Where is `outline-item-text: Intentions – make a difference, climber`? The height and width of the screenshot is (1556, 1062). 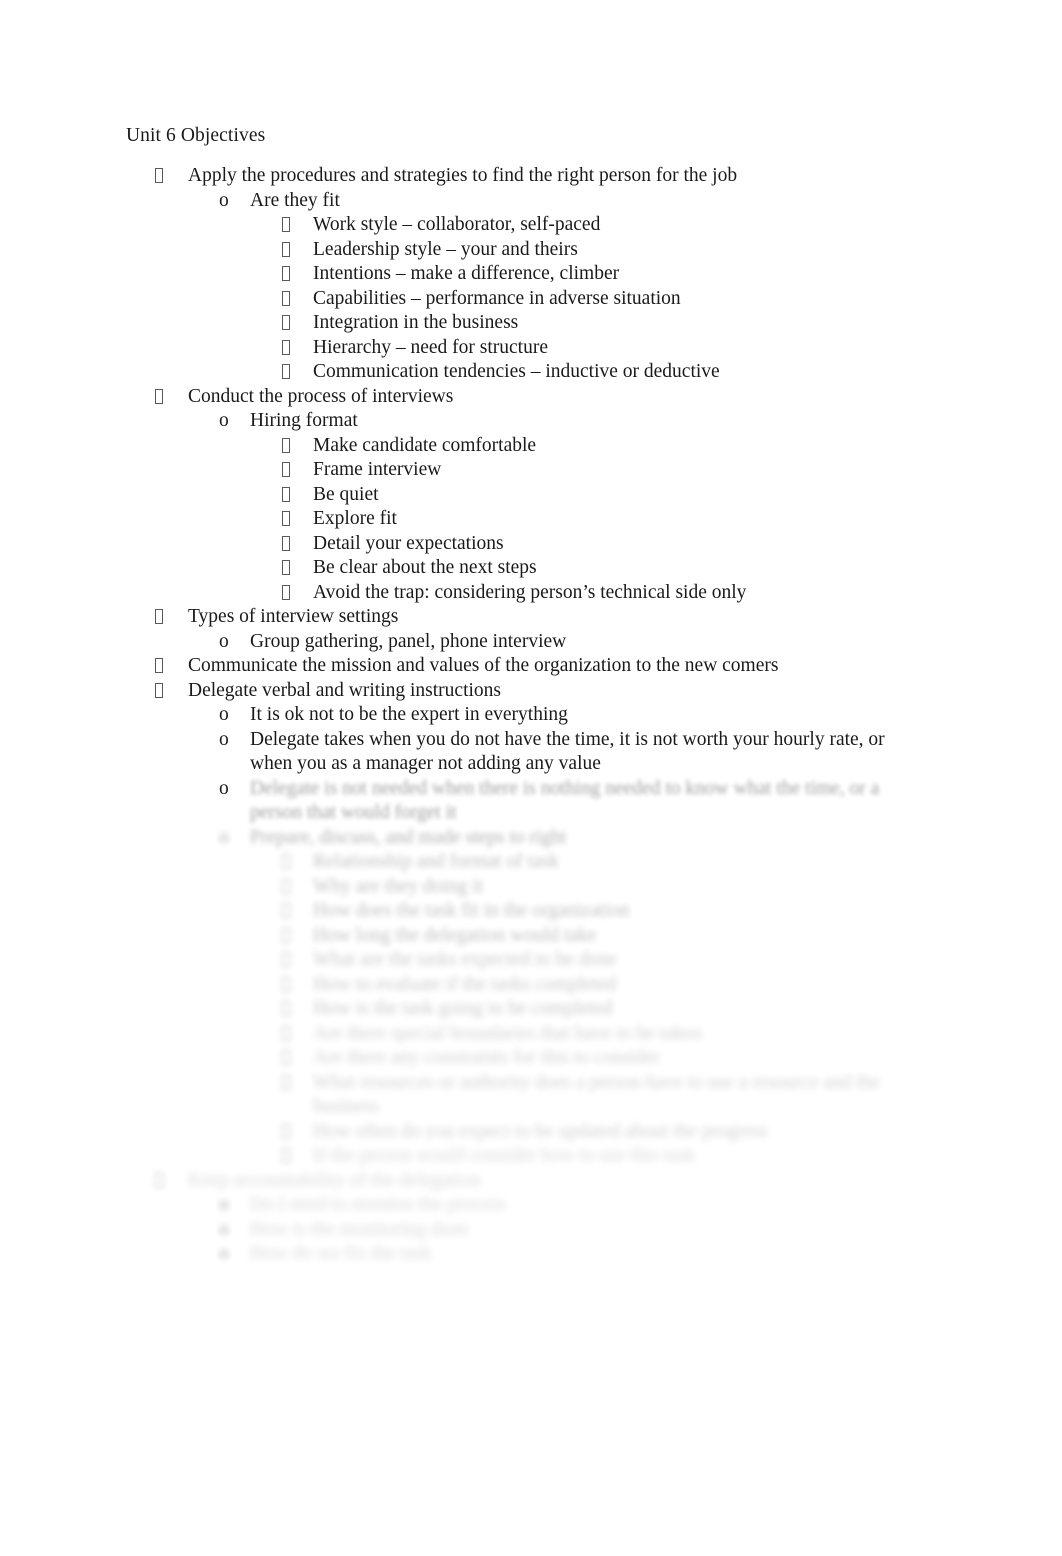
outline-item-text: Intentions – make a difference, climber is located at coordinates (466, 273).